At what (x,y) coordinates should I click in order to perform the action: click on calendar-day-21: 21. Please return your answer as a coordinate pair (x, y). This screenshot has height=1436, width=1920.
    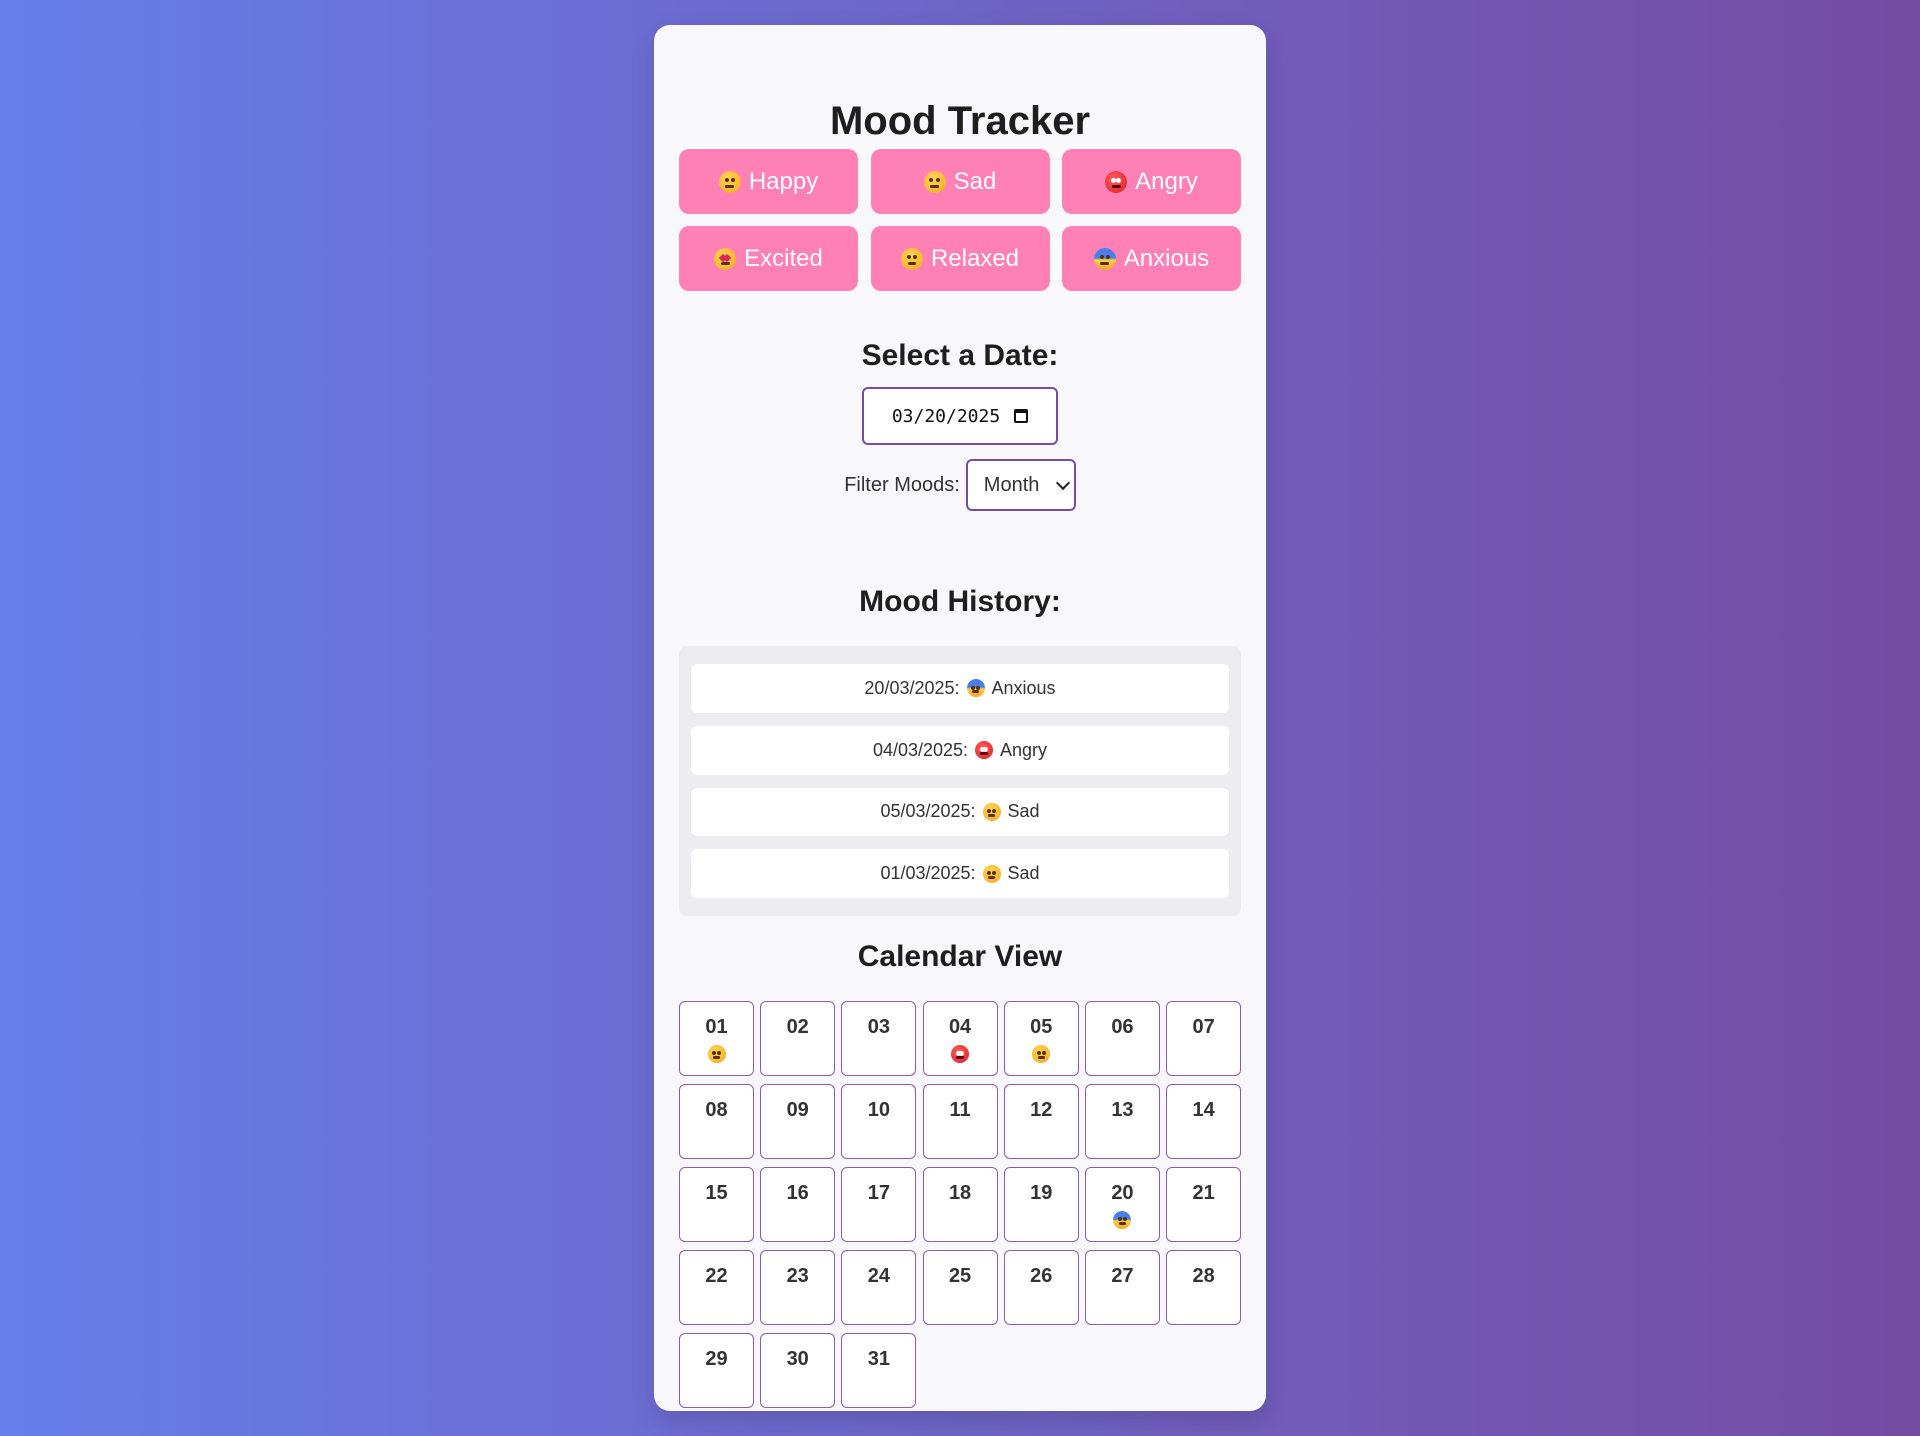
    Looking at the image, I should click on (1204, 1204).